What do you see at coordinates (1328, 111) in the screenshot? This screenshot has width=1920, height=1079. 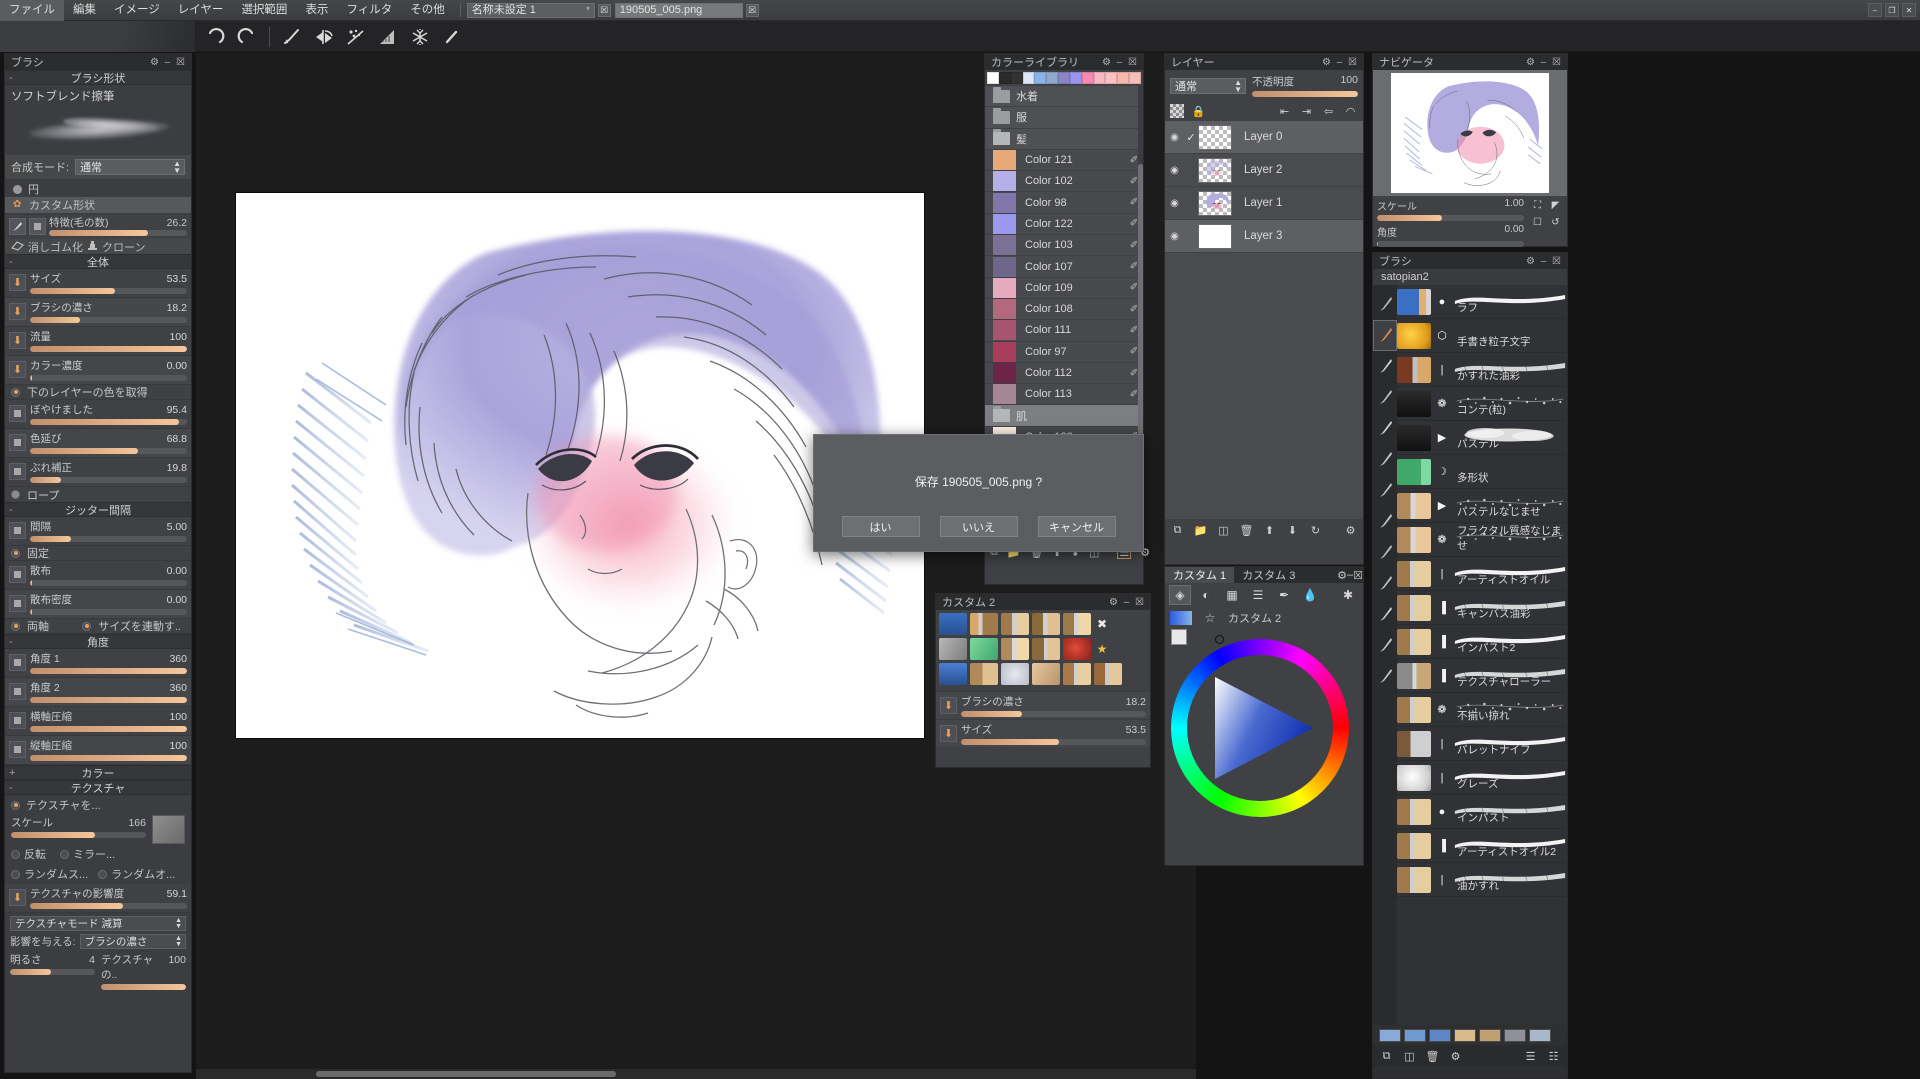 I see `merge-up-icon: ⇦` at bounding box center [1328, 111].